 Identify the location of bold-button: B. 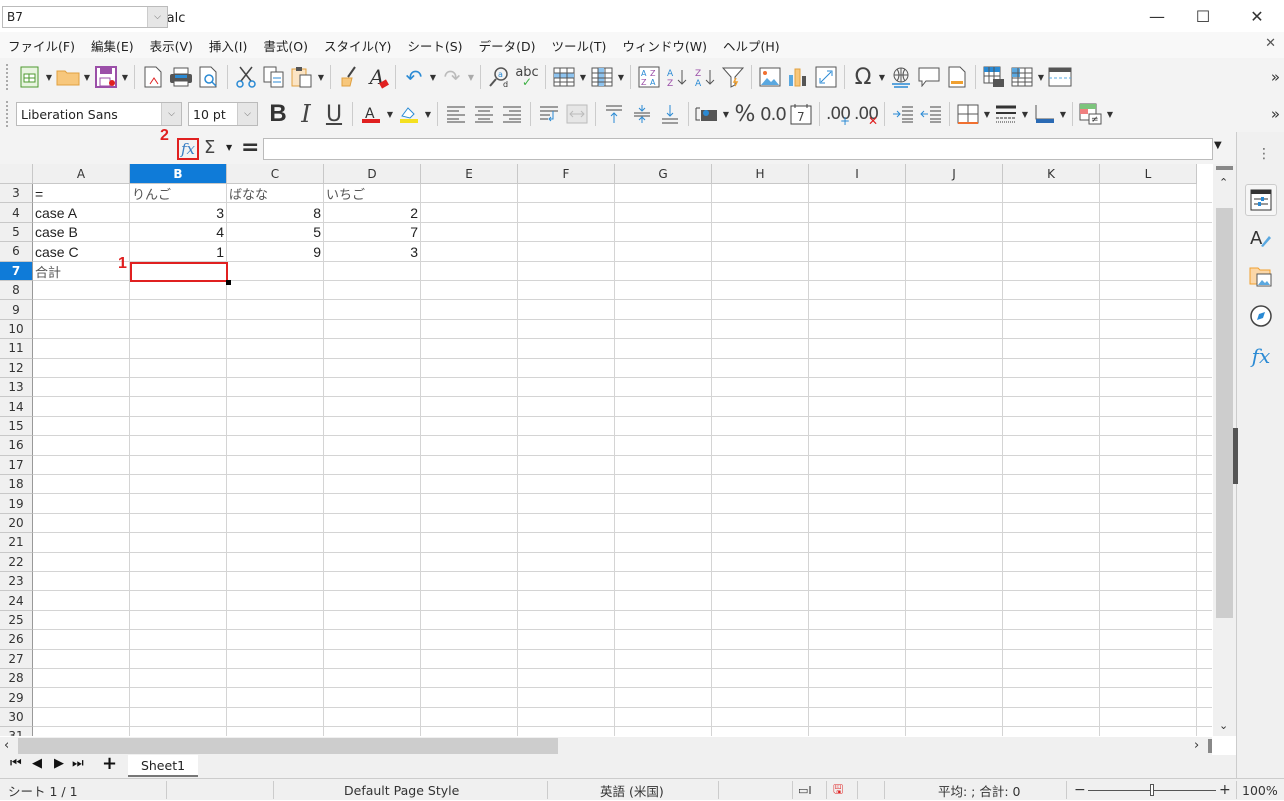
(278, 114).